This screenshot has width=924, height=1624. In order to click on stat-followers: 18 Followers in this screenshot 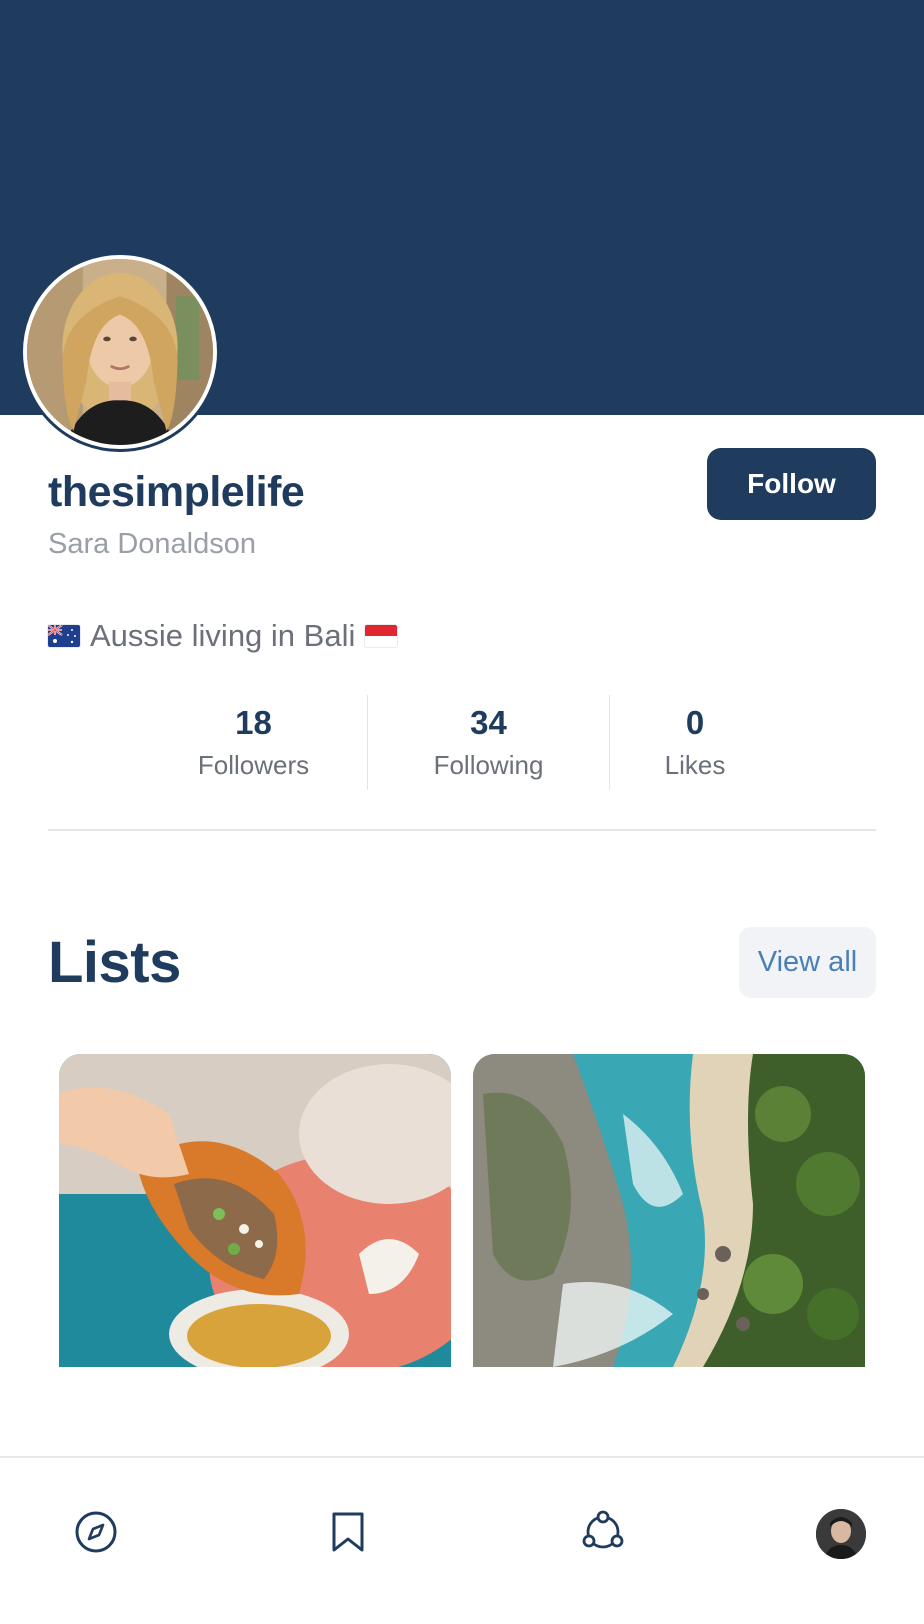, I will do `click(253, 742)`.